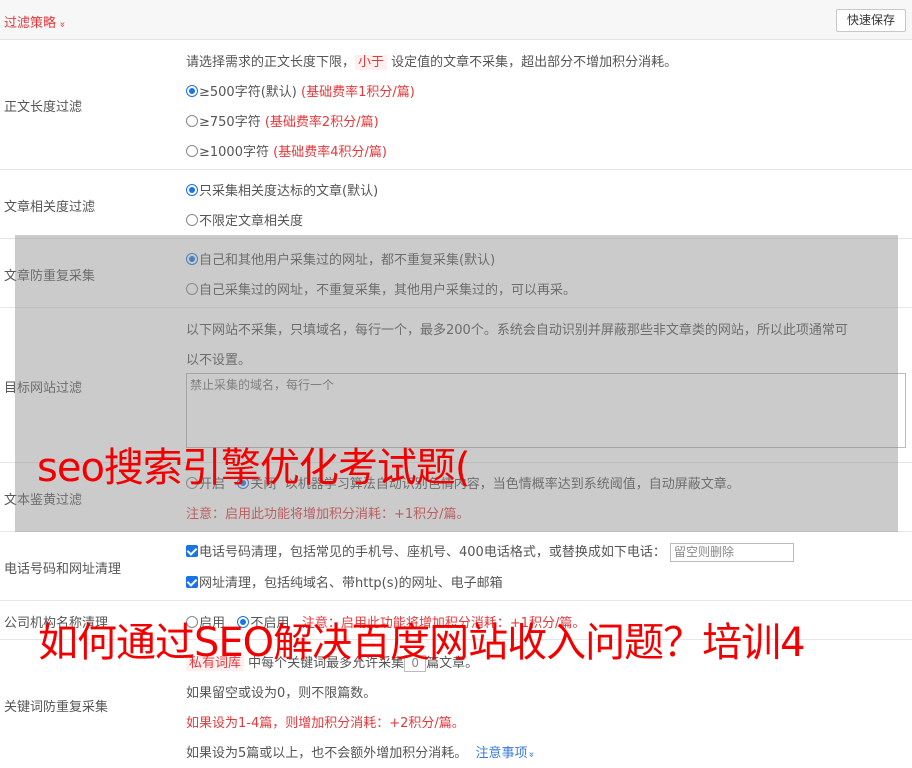 The height and width of the screenshot is (768, 912). I want to click on option-label: 电话号码清理，包括常见的手机号、座机号、400电话格式，或替换成如下电话：, so click(432, 552).